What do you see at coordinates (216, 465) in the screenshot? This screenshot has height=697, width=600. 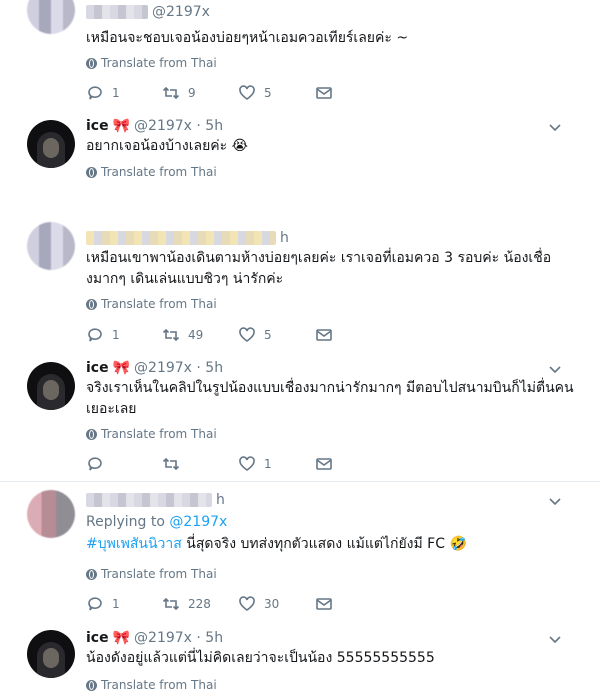 I see `tweet-actions: 1` at bounding box center [216, 465].